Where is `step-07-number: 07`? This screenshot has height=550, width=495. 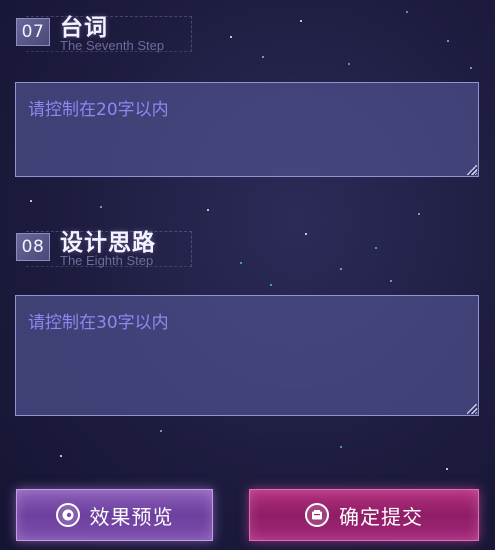 step-07-number: 07 is located at coordinates (33, 32).